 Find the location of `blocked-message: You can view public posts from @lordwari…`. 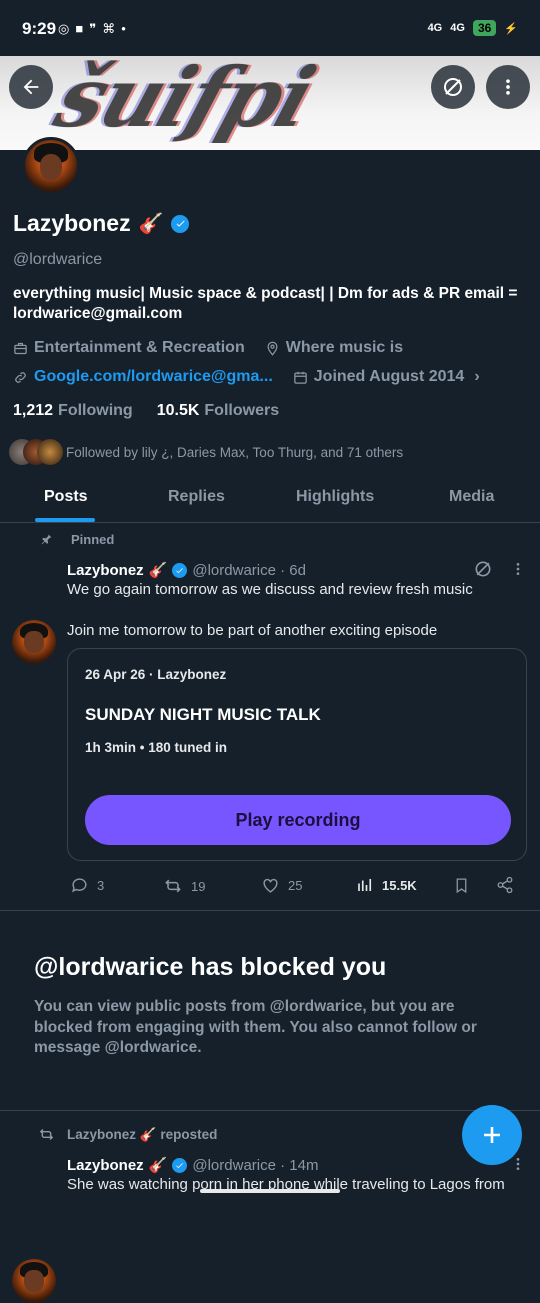

blocked-message: You can view public posts from @lordwari… is located at coordinates (255, 1027).